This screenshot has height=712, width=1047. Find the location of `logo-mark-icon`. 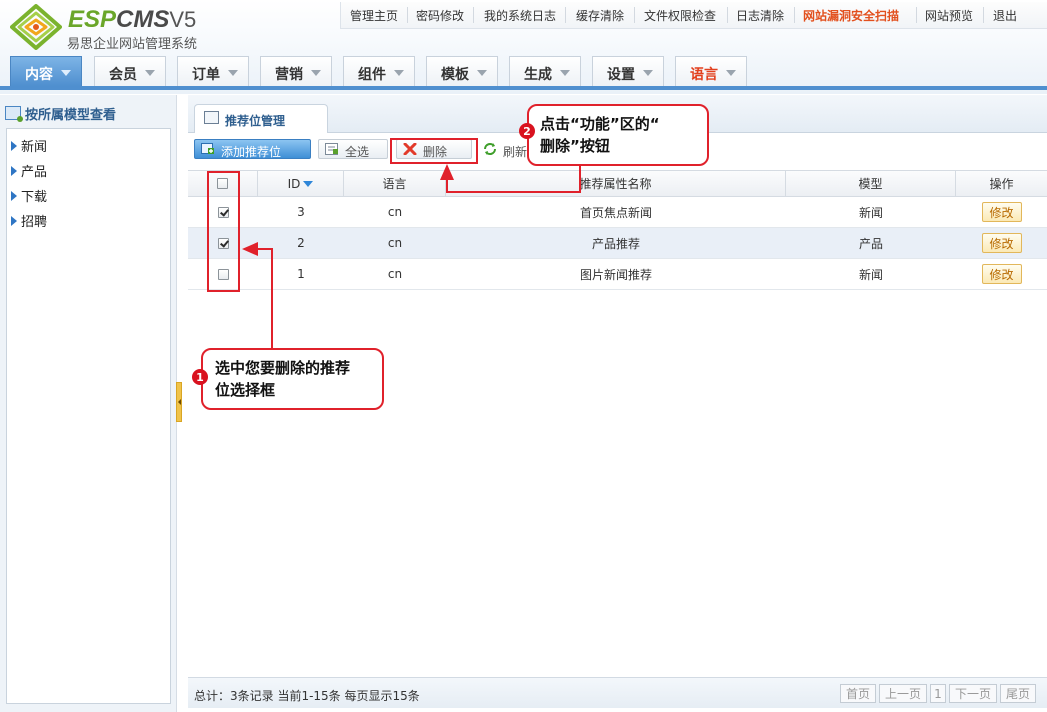

logo-mark-icon is located at coordinates (36, 27).